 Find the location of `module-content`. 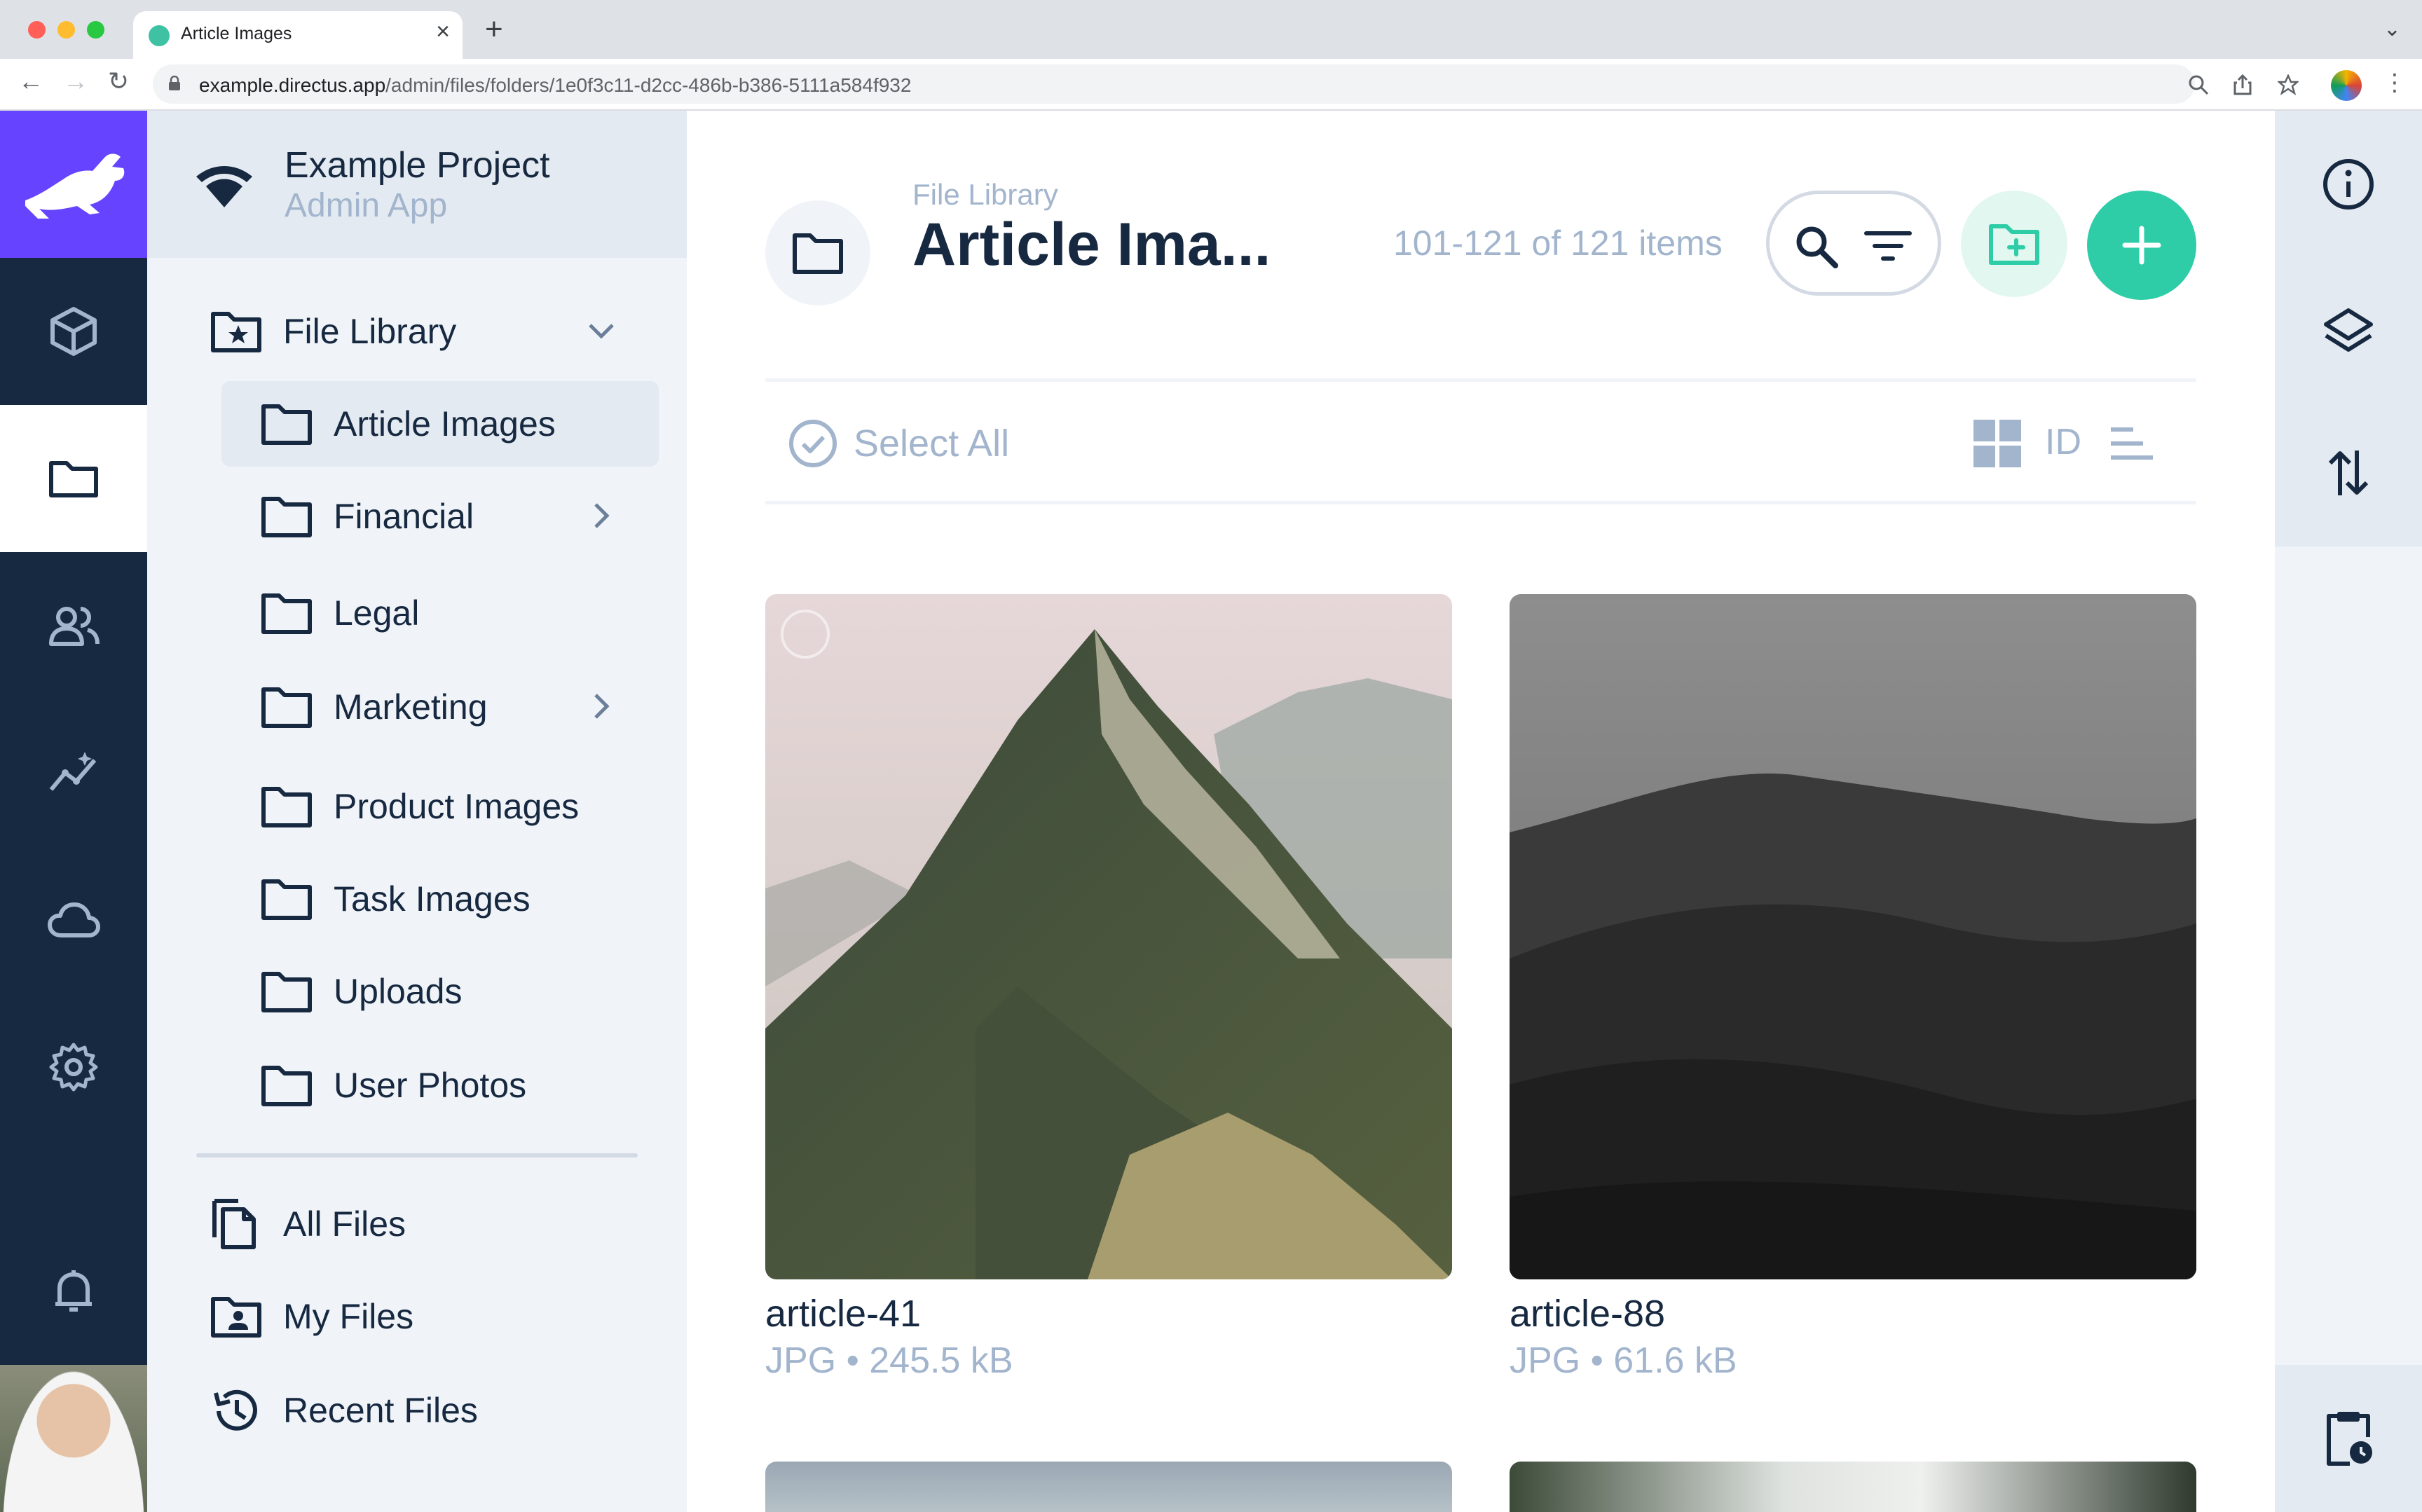

module-content is located at coordinates (73, 331).